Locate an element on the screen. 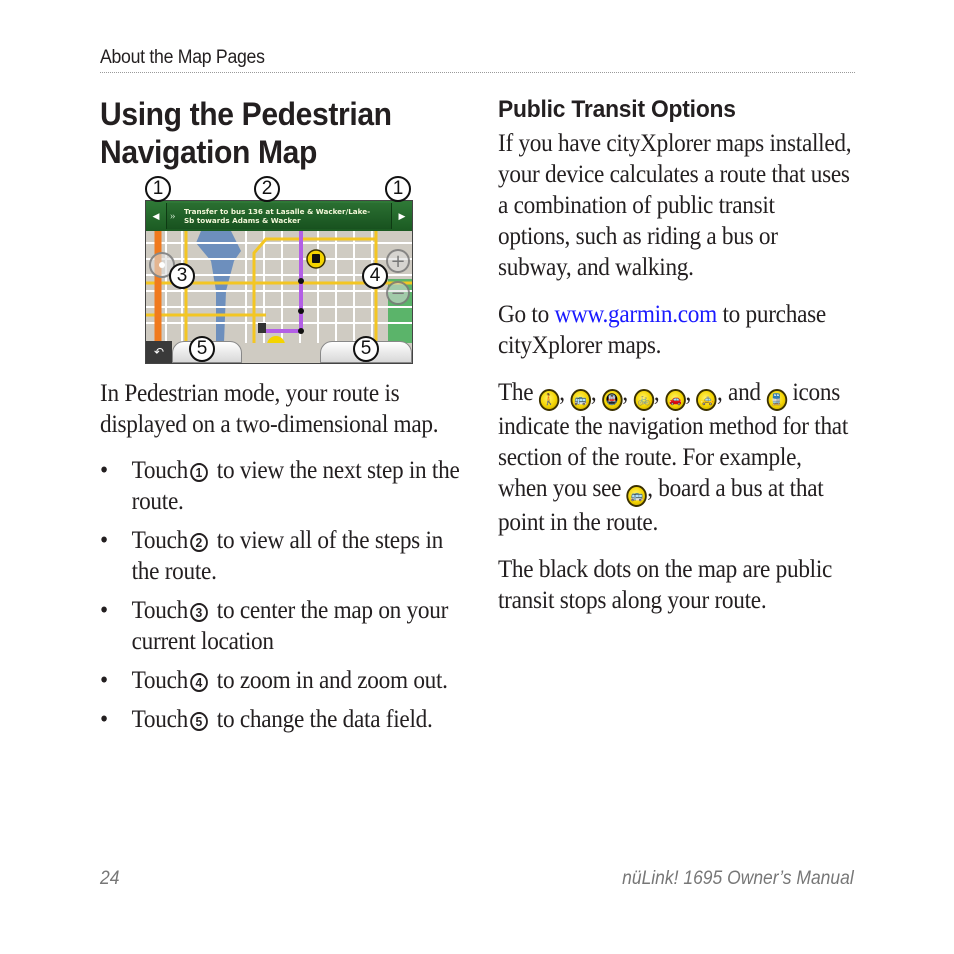 The height and width of the screenshot is (954, 954). bus-glyph is located at coordinates (316, 258).